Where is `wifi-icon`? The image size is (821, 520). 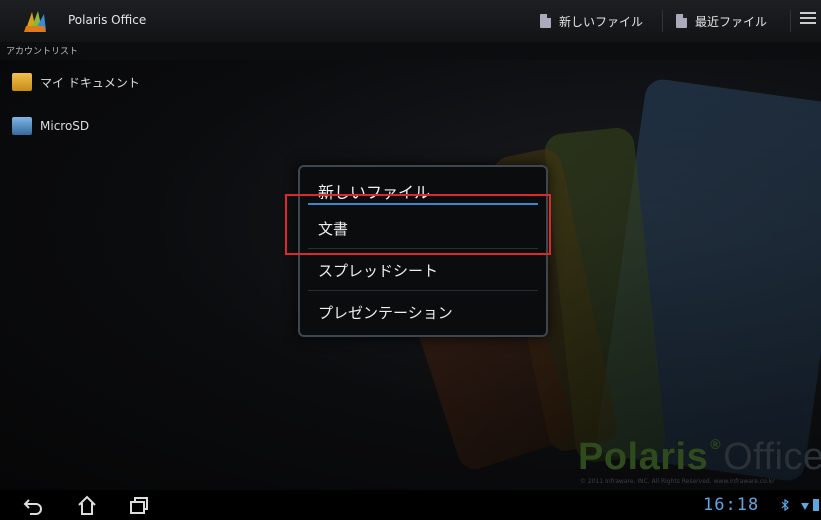 wifi-icon is located at coordinates (805, 506).